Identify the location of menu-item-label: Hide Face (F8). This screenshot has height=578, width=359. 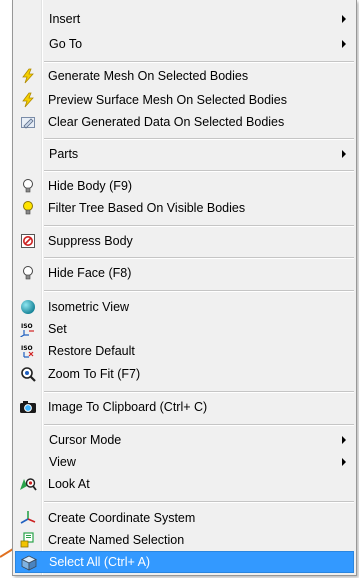
(90, 273).